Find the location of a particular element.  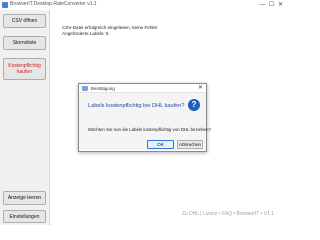

ok-button: OK is located at coordinates (160, 144).